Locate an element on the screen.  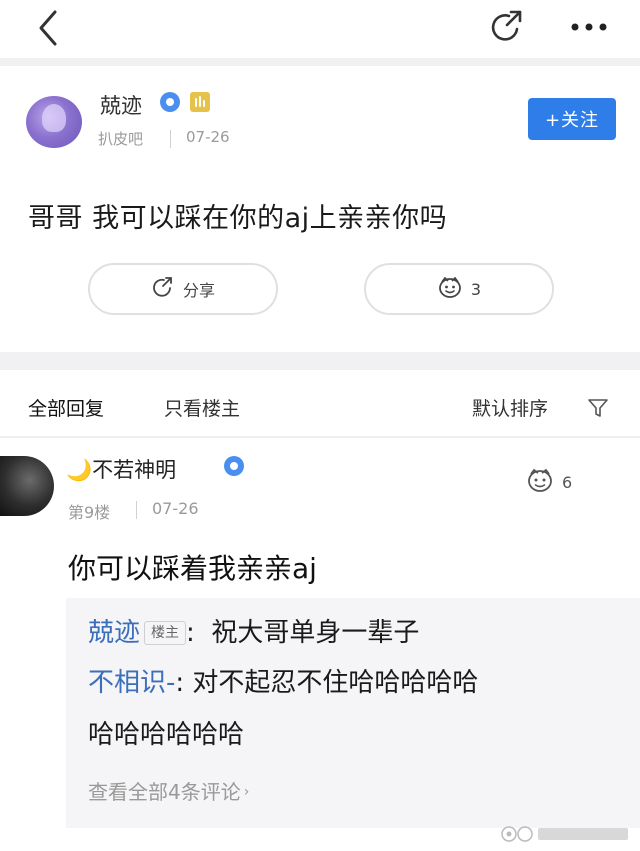
reply-like-button: 6 is located at coordinates (549, 482).